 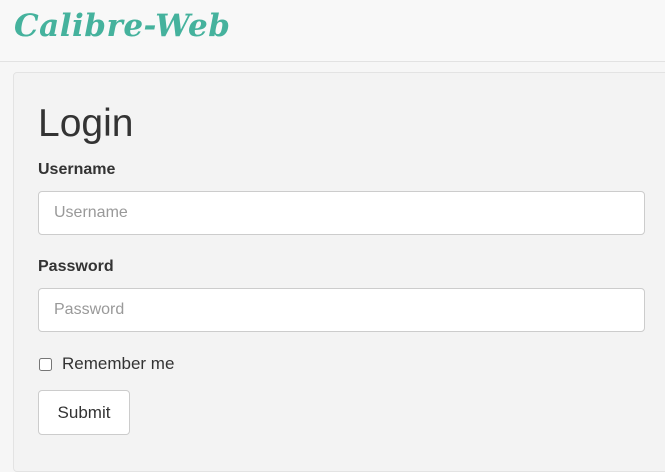 What do you see at coordinates (77, 169) in the screenshot?
I see `username-label: Username` at bounding box center [77, 169].